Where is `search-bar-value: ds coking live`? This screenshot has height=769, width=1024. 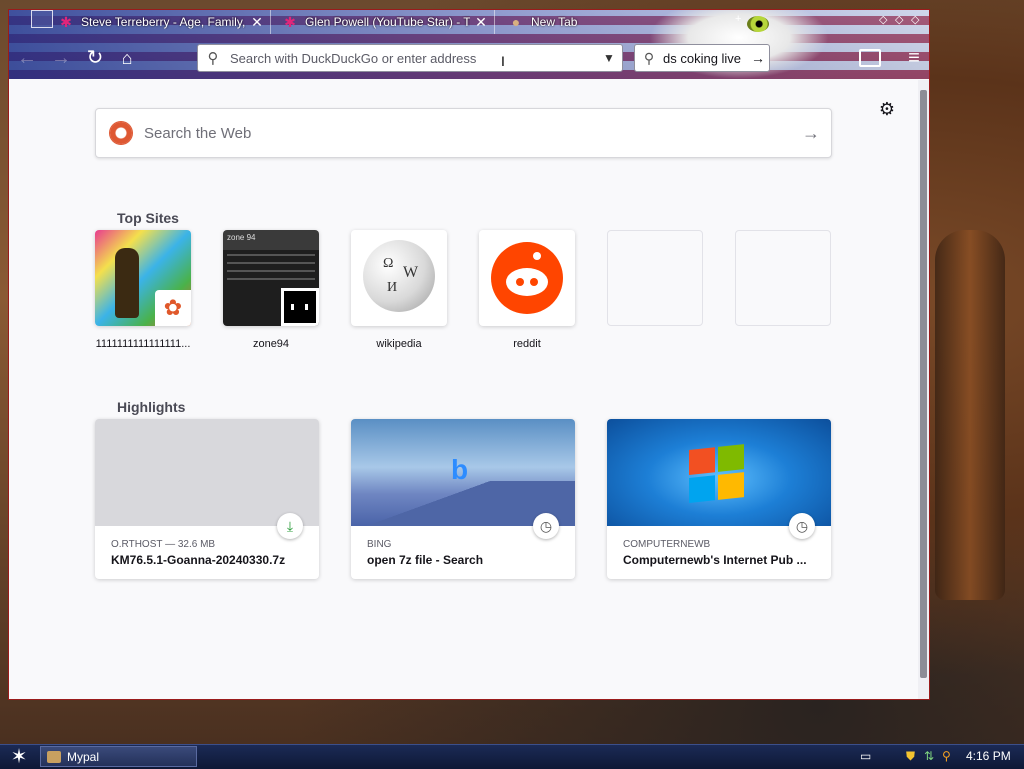 search-bar-value: ds coking live is located at coordinates (705, 58).